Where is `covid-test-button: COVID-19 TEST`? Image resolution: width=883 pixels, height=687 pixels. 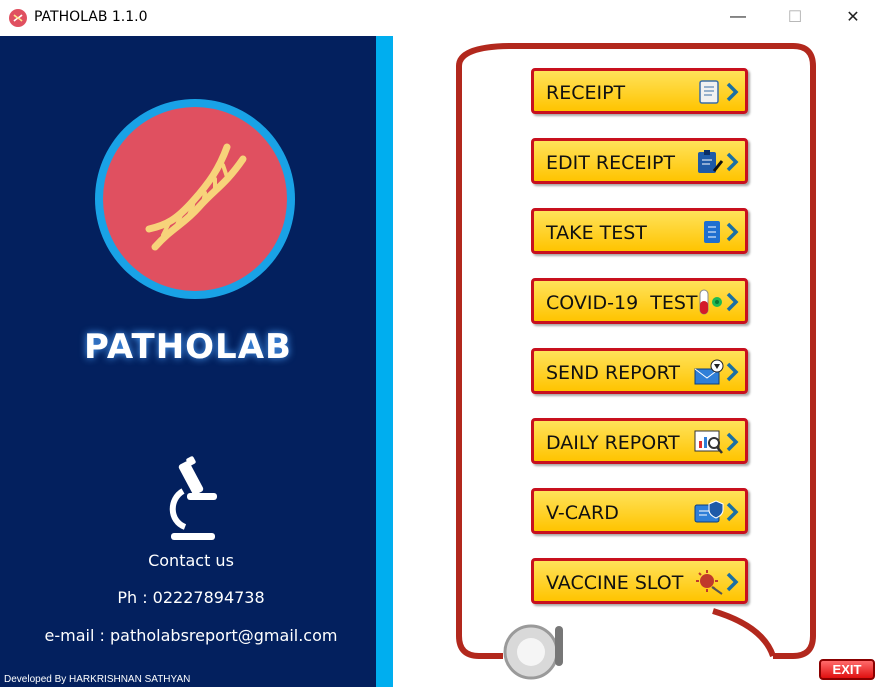 covid-test-button: COVID-19 TEST is located at coordinates (639, 301).